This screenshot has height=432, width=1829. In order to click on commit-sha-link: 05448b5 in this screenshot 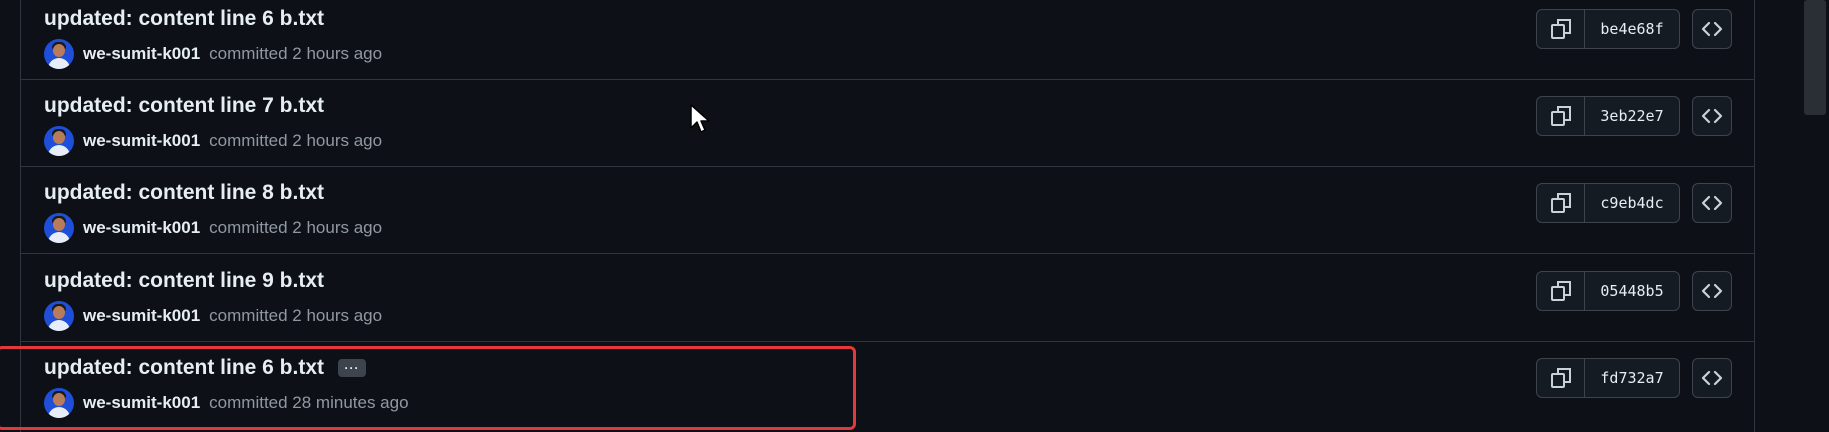, I will do `click(1632, 291)`.